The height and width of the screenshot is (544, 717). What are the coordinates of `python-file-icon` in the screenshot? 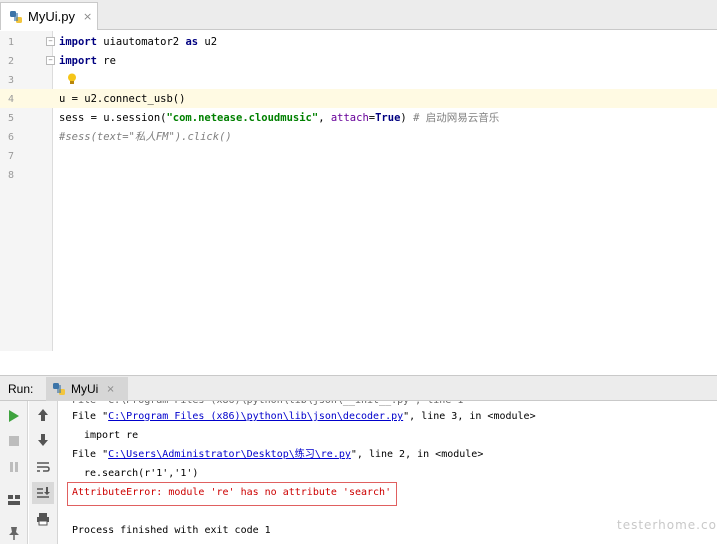 It's located at (16, 16).